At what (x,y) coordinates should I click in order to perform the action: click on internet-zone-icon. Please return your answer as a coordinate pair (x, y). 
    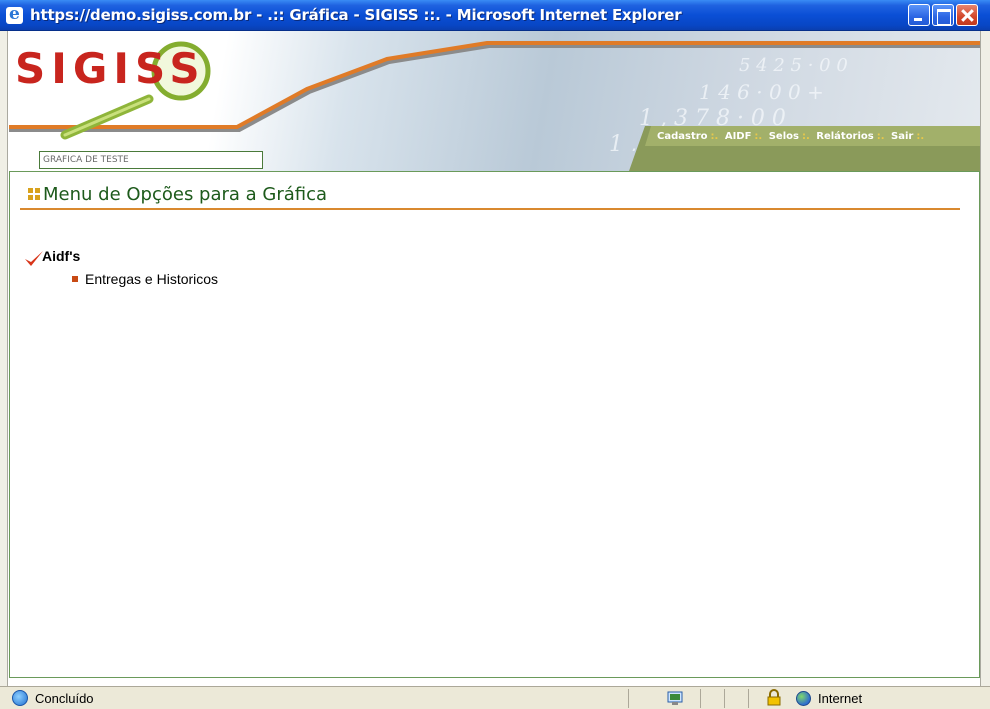
    Looking at the image, I should click on (803, 698).